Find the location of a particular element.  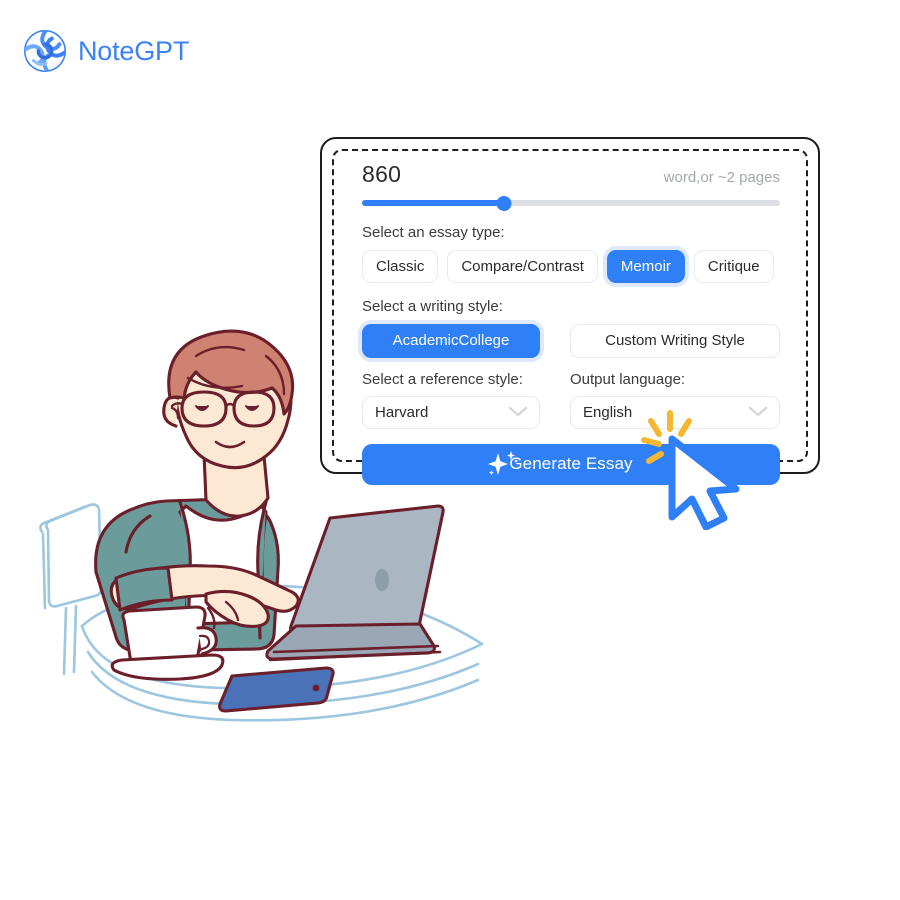

essay-type-label: Select an essay type: is located at coordinates (433, 232).